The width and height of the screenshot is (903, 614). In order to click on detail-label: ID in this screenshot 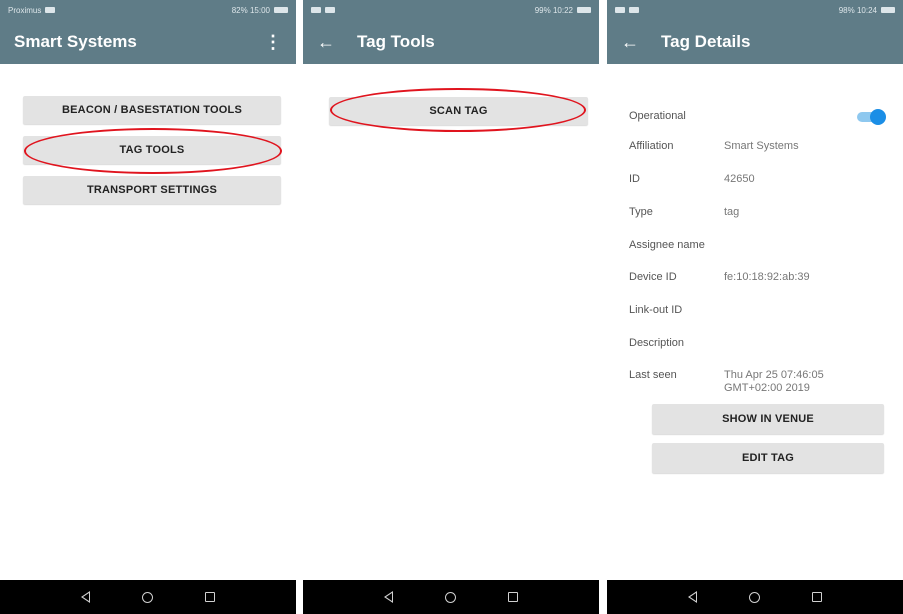, I will do `click(634, 179)`.